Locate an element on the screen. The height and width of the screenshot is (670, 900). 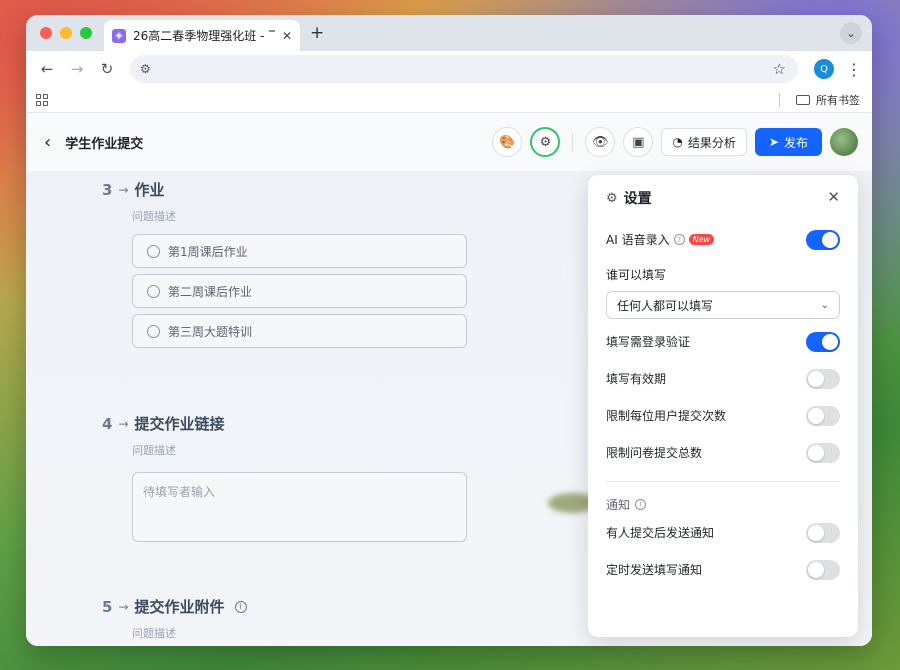
header-divider is located at coordinates (573, 142).